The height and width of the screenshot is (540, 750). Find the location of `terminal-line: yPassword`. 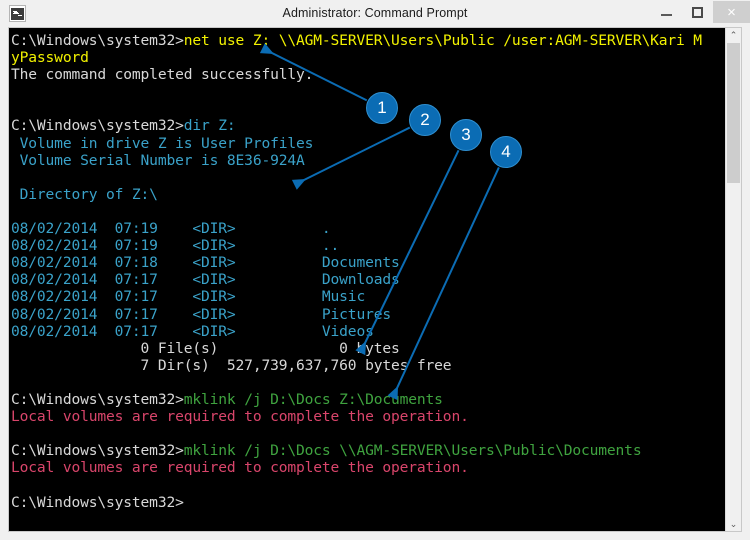

terminal-line: yPassword is located at coordinates (356, 57).